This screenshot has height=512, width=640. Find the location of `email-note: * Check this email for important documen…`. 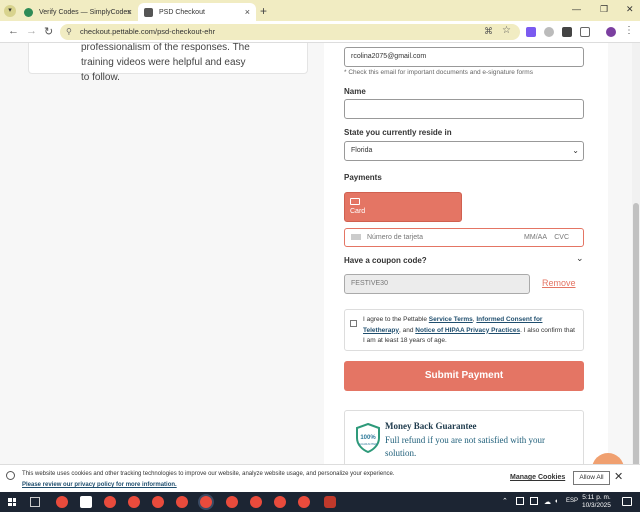

email-note: * Check this email for important documen… is located at coordinates (438, 72).